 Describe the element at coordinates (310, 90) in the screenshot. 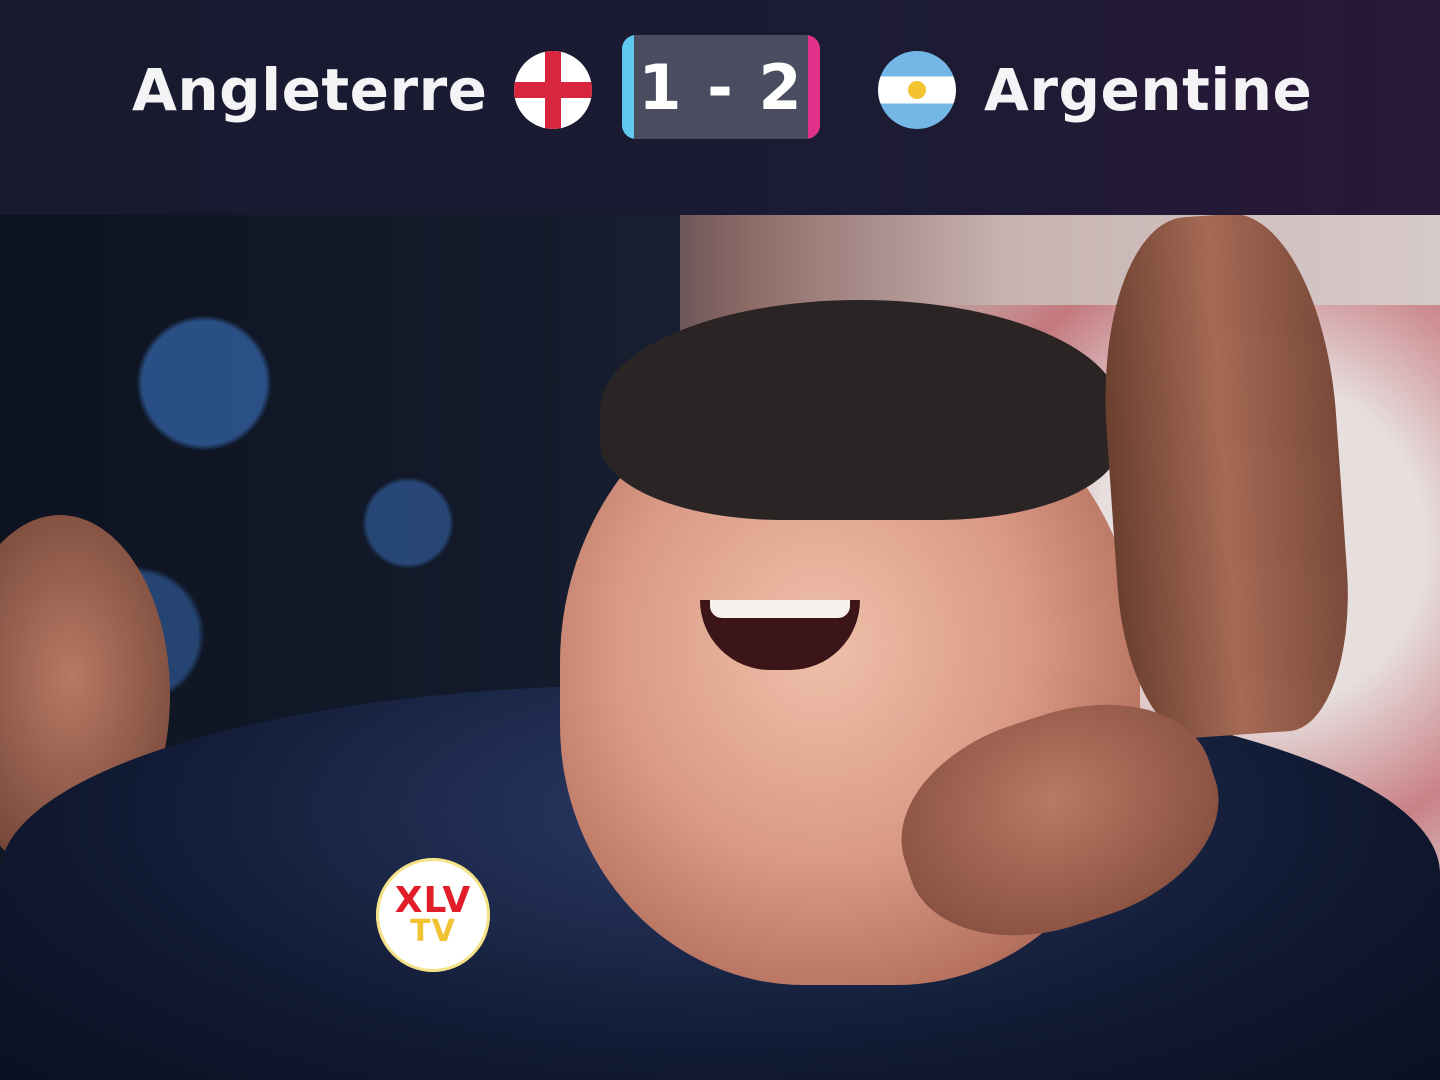

I see `home-team-name: Angleterre` at that location.